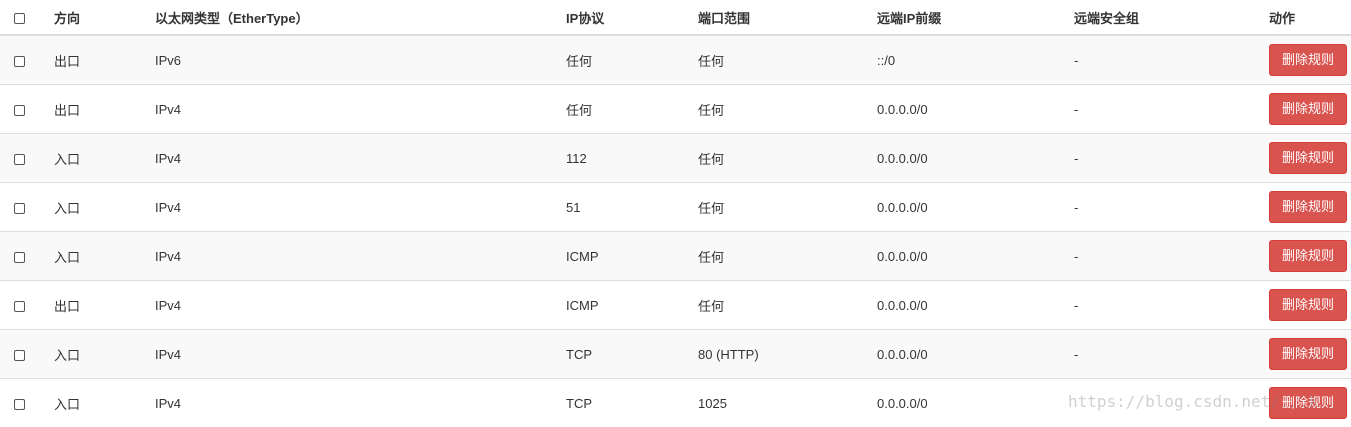  I want to click on table-row: 入口 IPv4 ICMP 任何 0.0.0.0/0 - 删除规则, so click(675, 256).